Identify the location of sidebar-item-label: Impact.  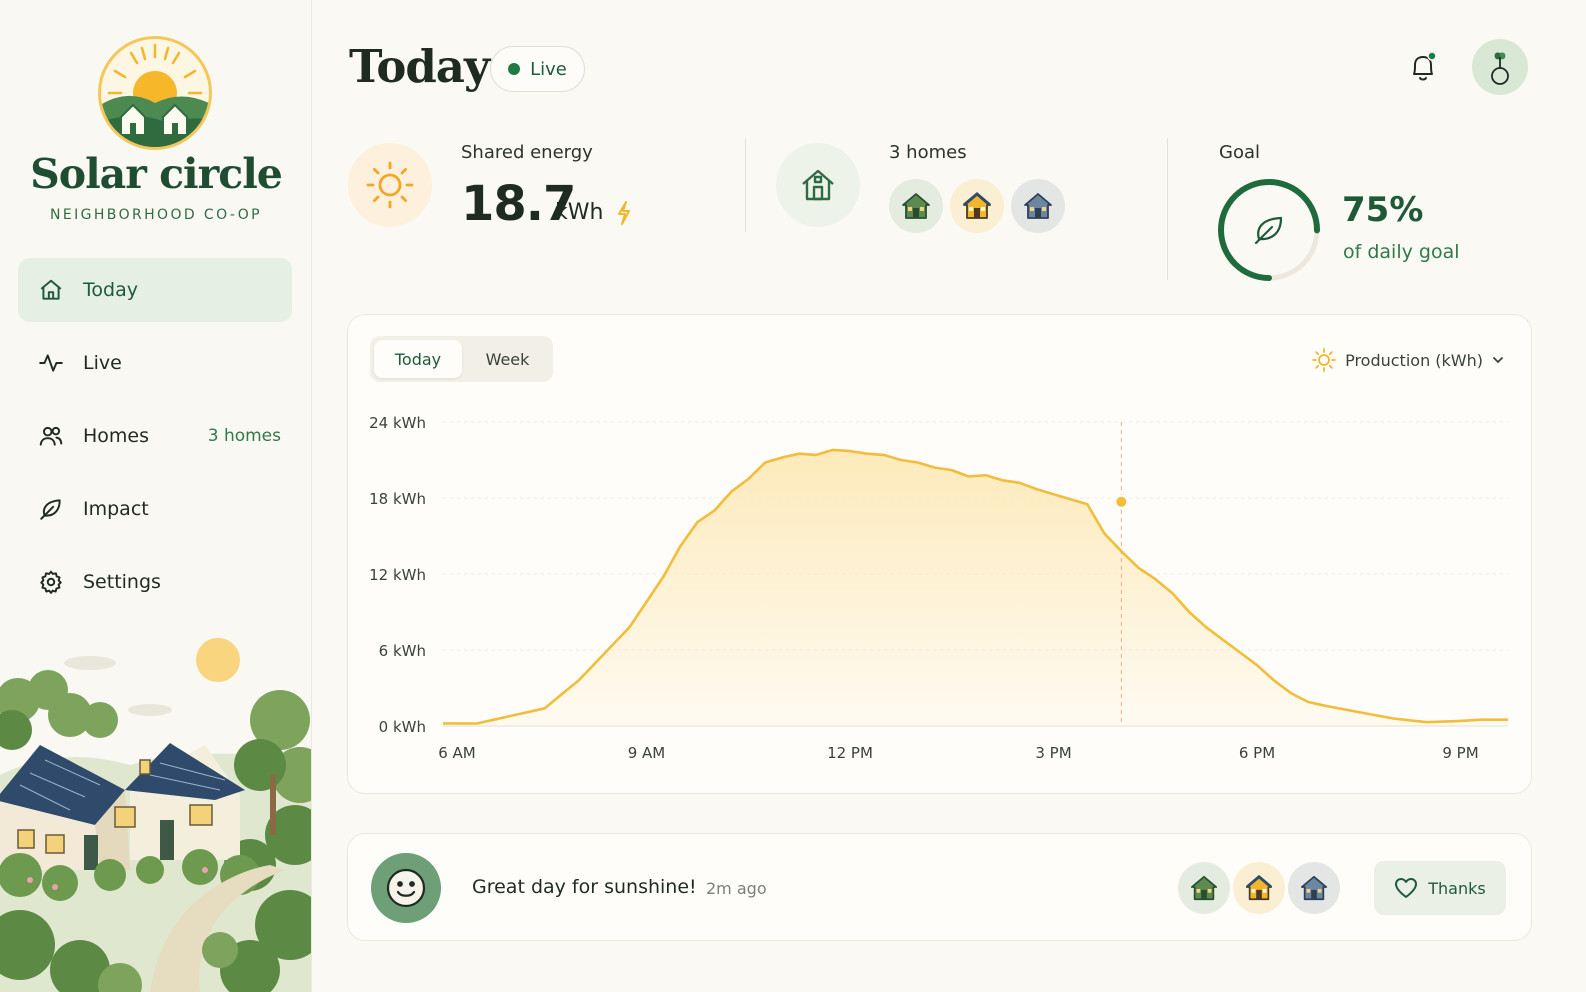
(116, 509).